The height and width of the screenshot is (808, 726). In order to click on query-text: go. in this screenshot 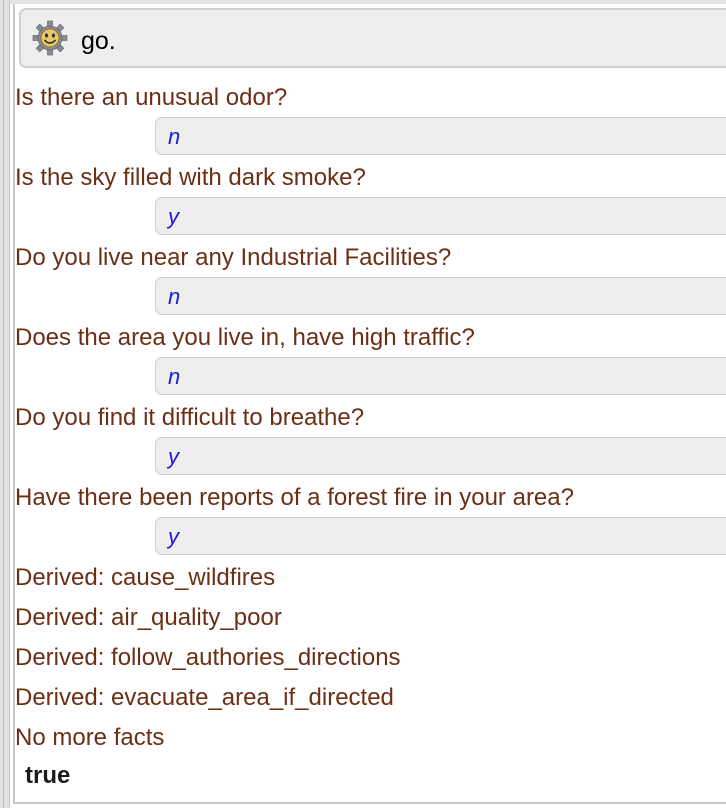, I will do `click(98, 41)`.